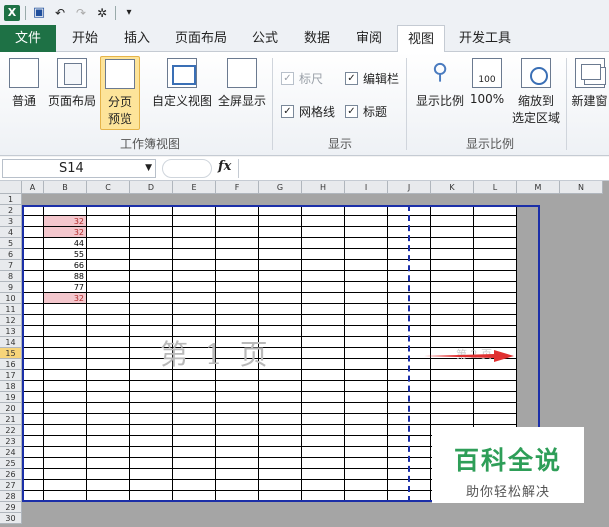  What do you see at coordinates (369, 38) in the screenshot?
I see `tab-review: 审阅` at bounding box center [369, 38].